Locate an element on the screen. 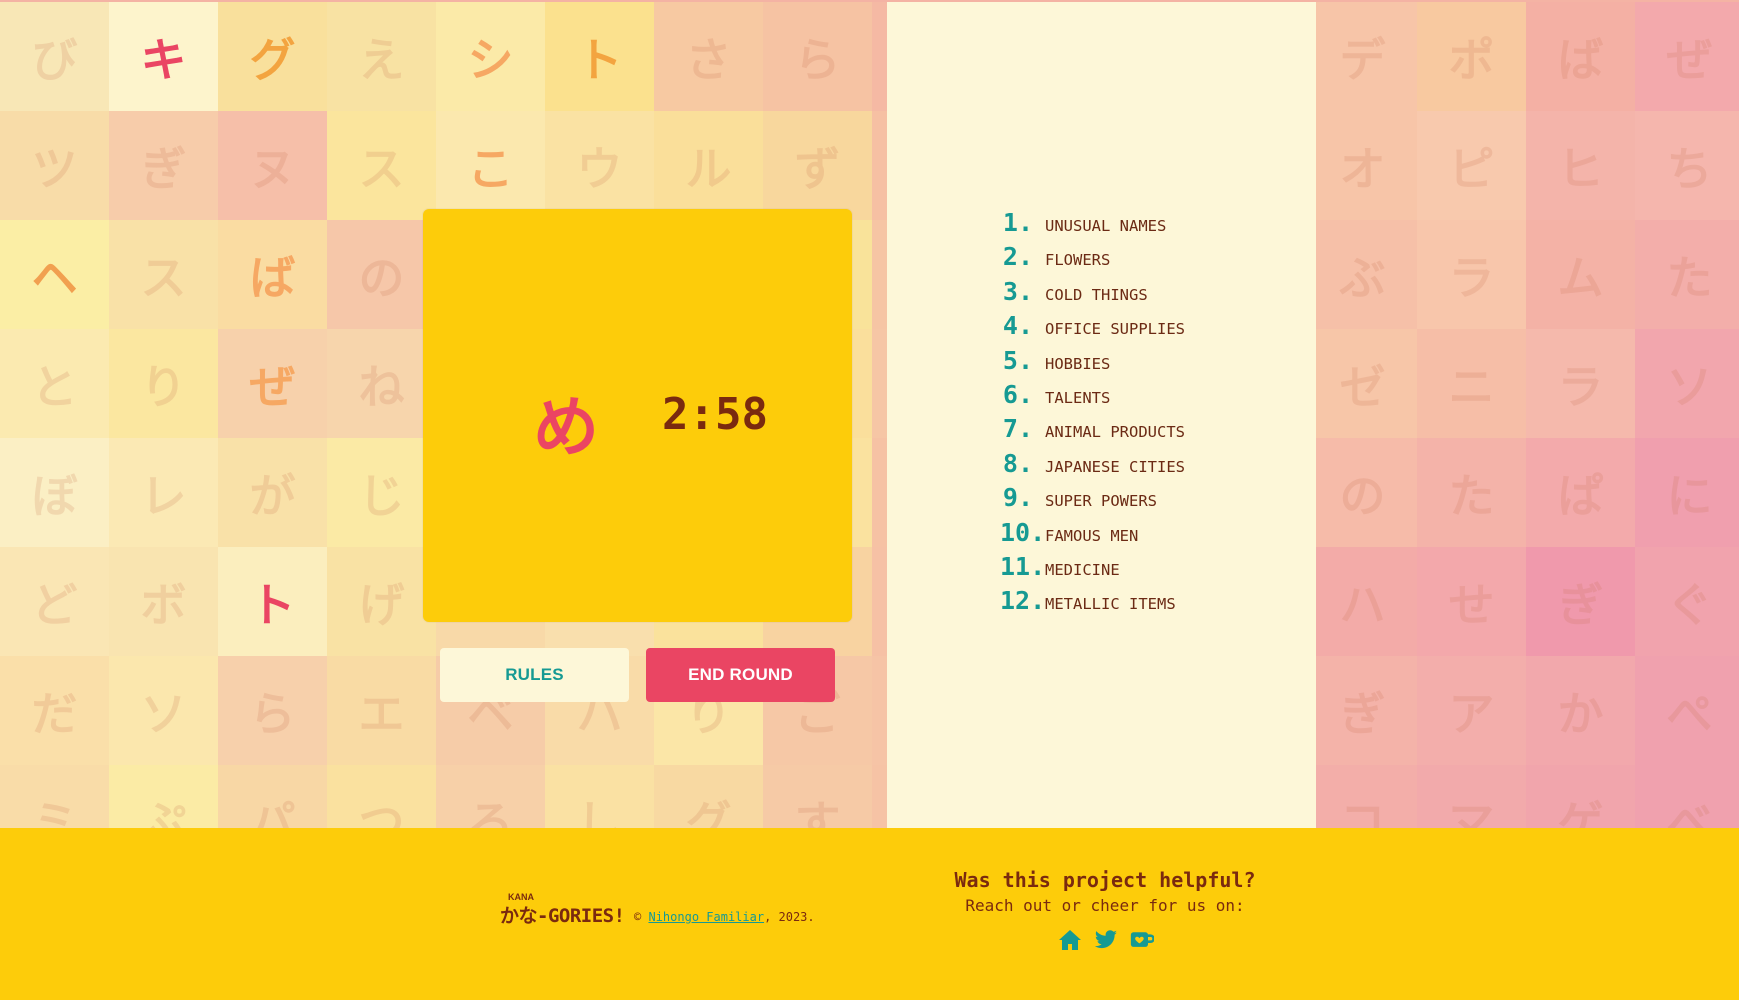  kana-tile: ウ is located at coordinates (599, 165).